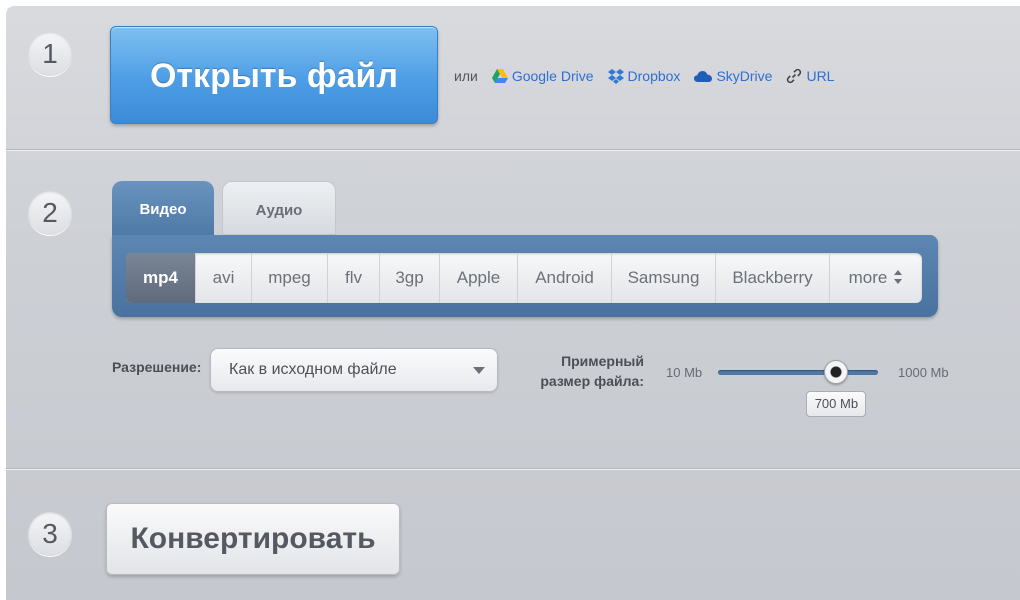 The height and width of the screenshot is (600, 1020). I want to click on file-size-label-line2: размер файла:, so click(592, 381).